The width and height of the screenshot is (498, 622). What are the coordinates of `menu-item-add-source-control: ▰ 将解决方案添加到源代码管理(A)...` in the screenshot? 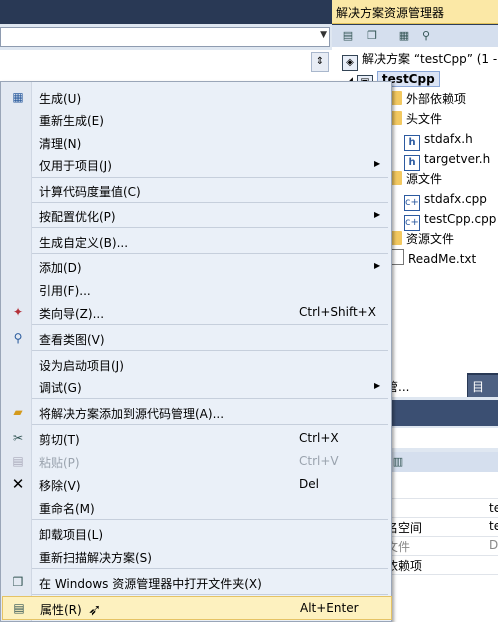 It's located at (196, 412).